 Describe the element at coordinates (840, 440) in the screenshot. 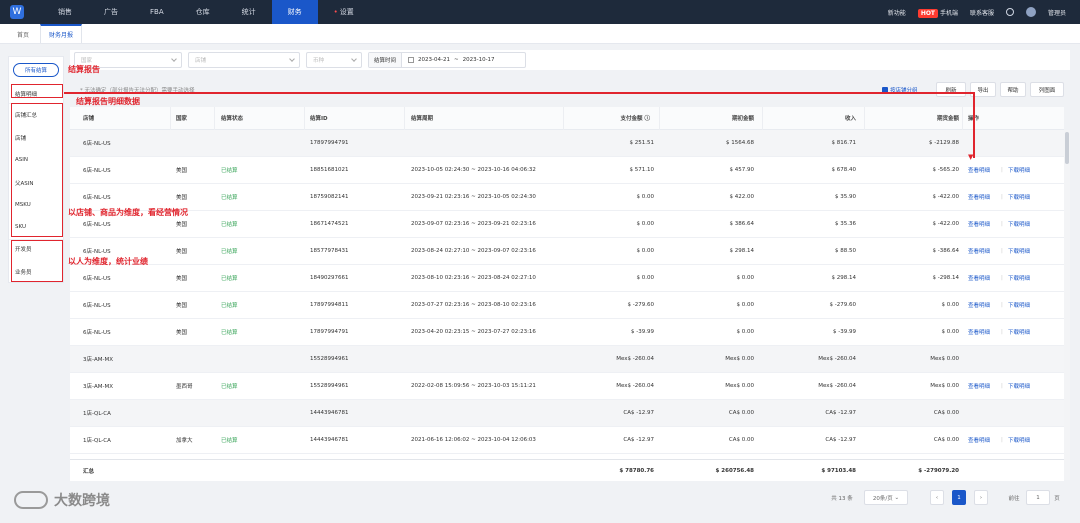

I see `cell-income: CA$ -12.97` at that location.